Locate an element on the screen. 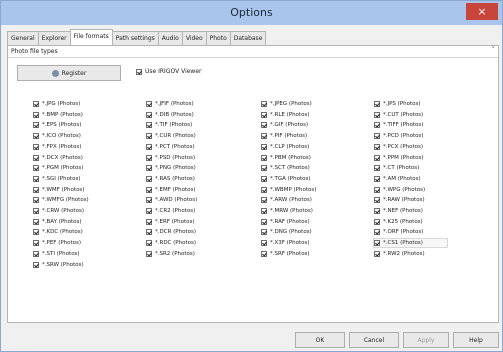 Image resolution: width=503 pixels, height=352 pixels. viewer-checkbox is located at coordinates (139, 71).